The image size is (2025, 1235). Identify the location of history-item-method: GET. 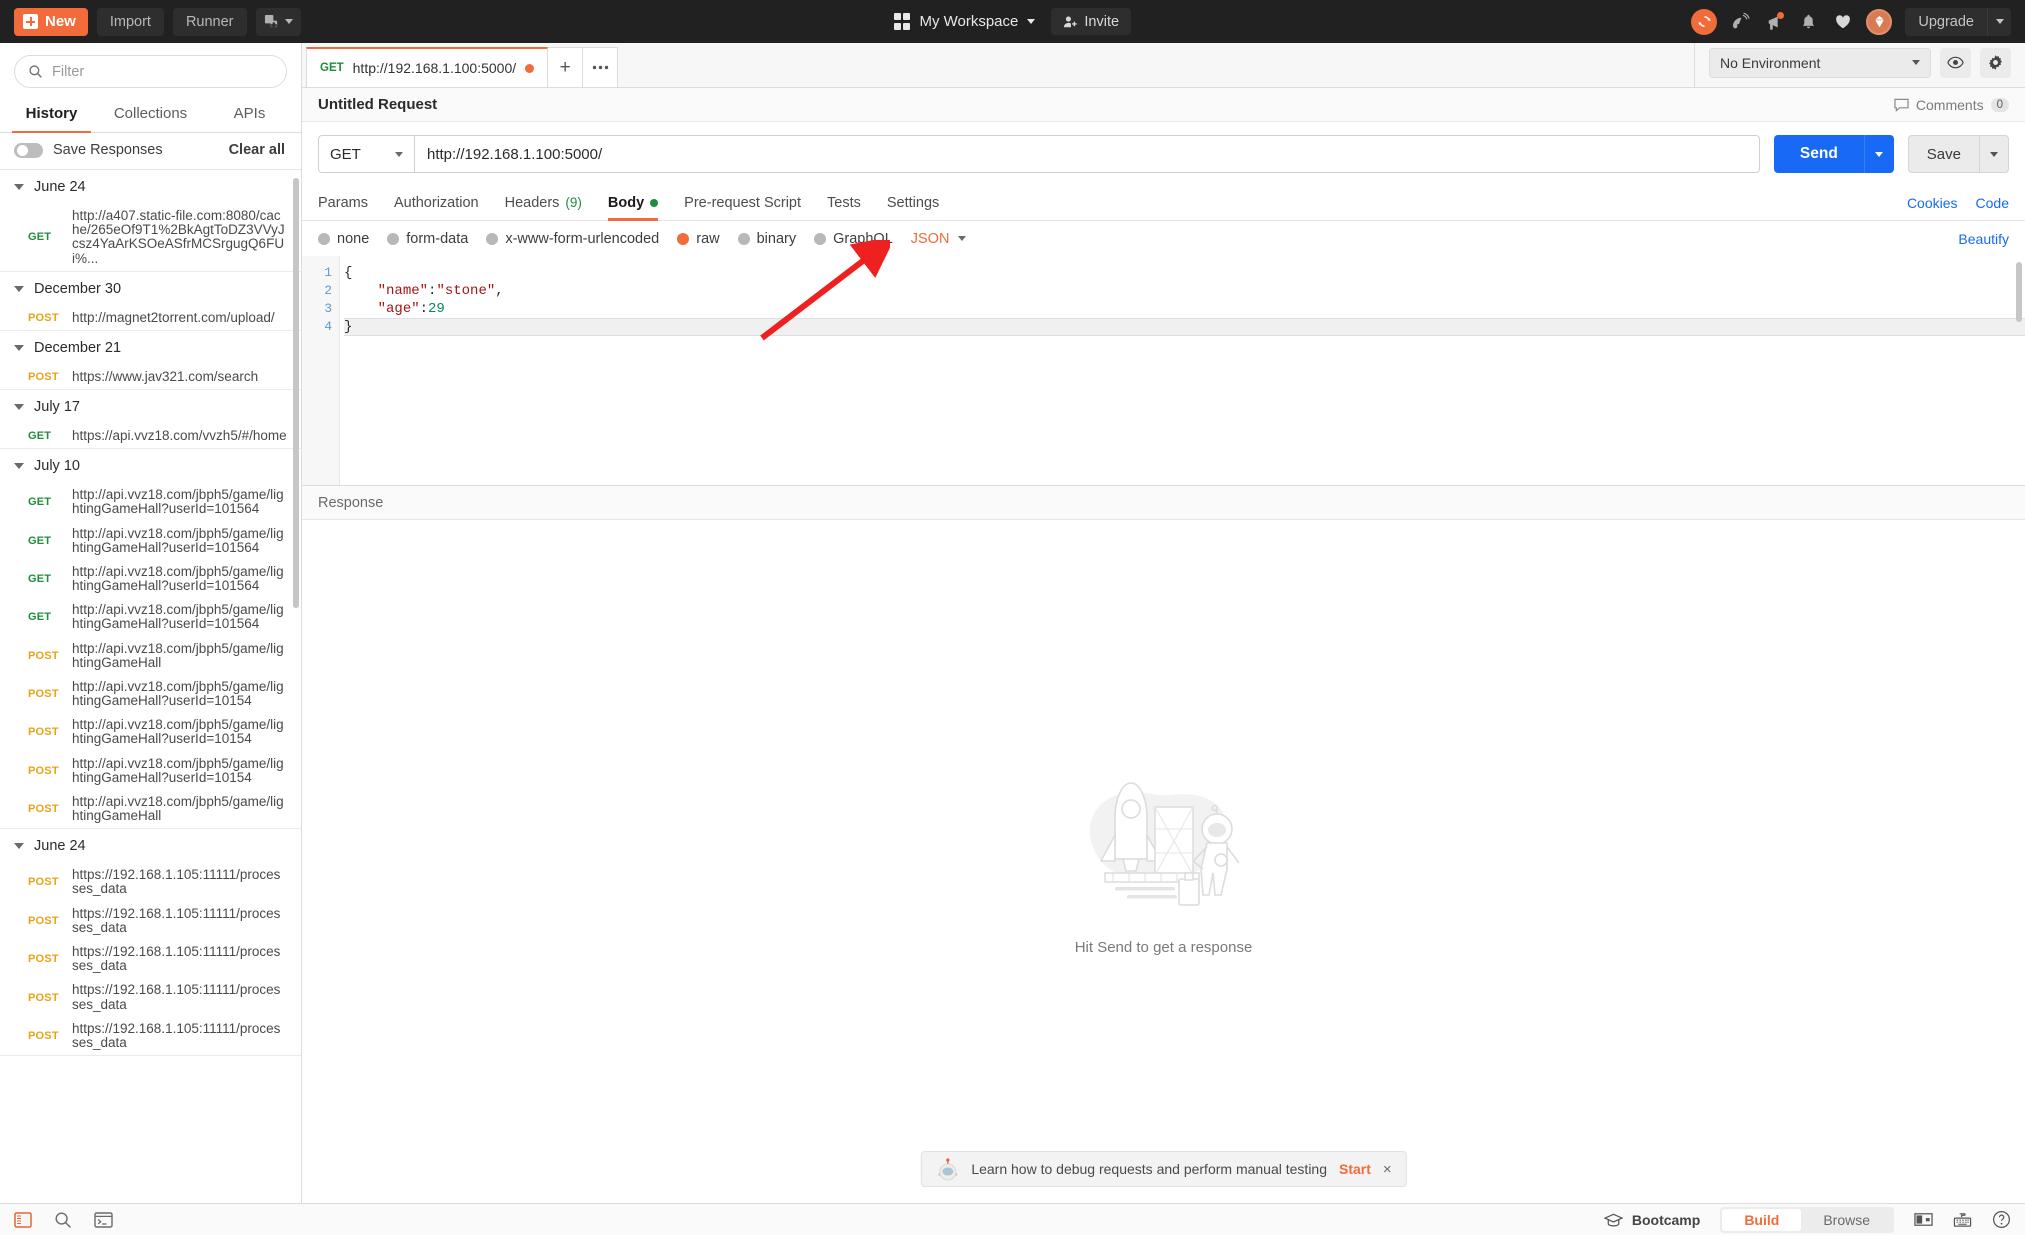
(40, 617).